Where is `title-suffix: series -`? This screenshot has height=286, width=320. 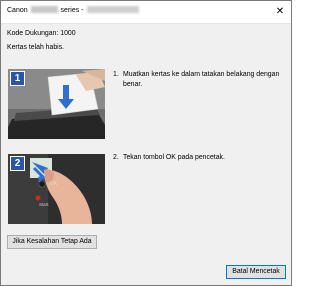
title-suffix: series - is located at coordinates (72, 10).